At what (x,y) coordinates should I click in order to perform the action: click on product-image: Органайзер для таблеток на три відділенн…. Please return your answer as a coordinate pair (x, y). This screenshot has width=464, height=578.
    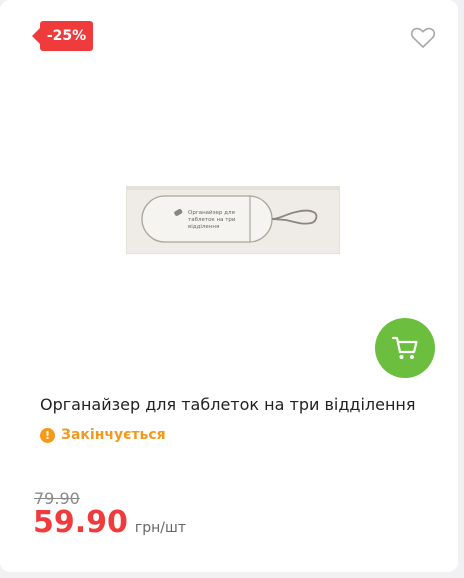
    Looking at the image, I should click on (233, 220).